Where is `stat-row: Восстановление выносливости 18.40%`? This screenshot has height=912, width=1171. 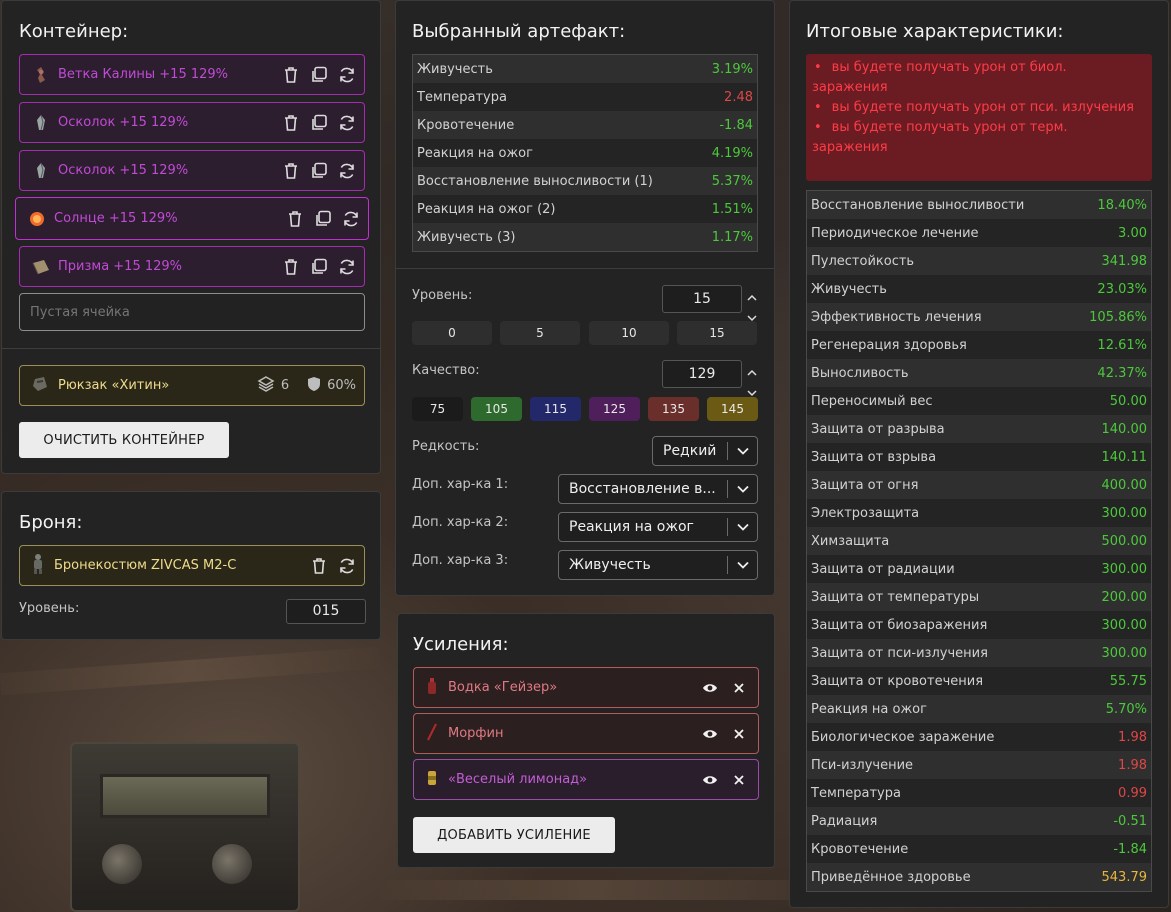 stat-row: Восстановление выносливости 18.40% is located at coordinates (979, 205).